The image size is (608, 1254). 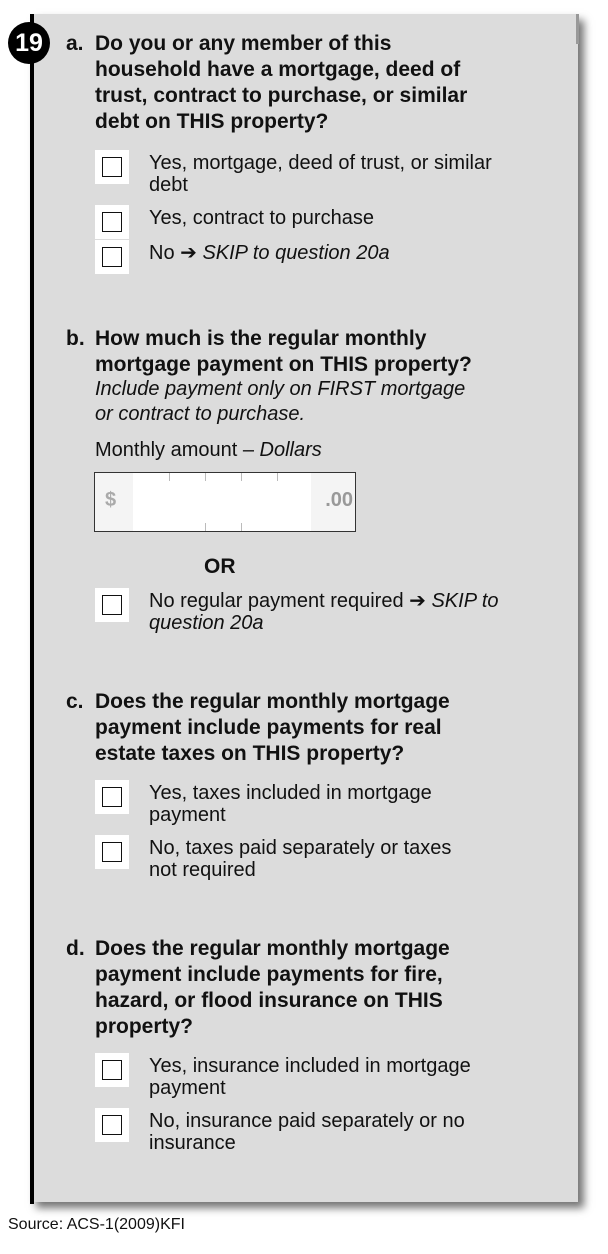 What do you see at coordinates (280, 389) in the screenshot?
I see `instruction-line: Include payment only on FIRST mortgage` at bounding box center [280, 389].